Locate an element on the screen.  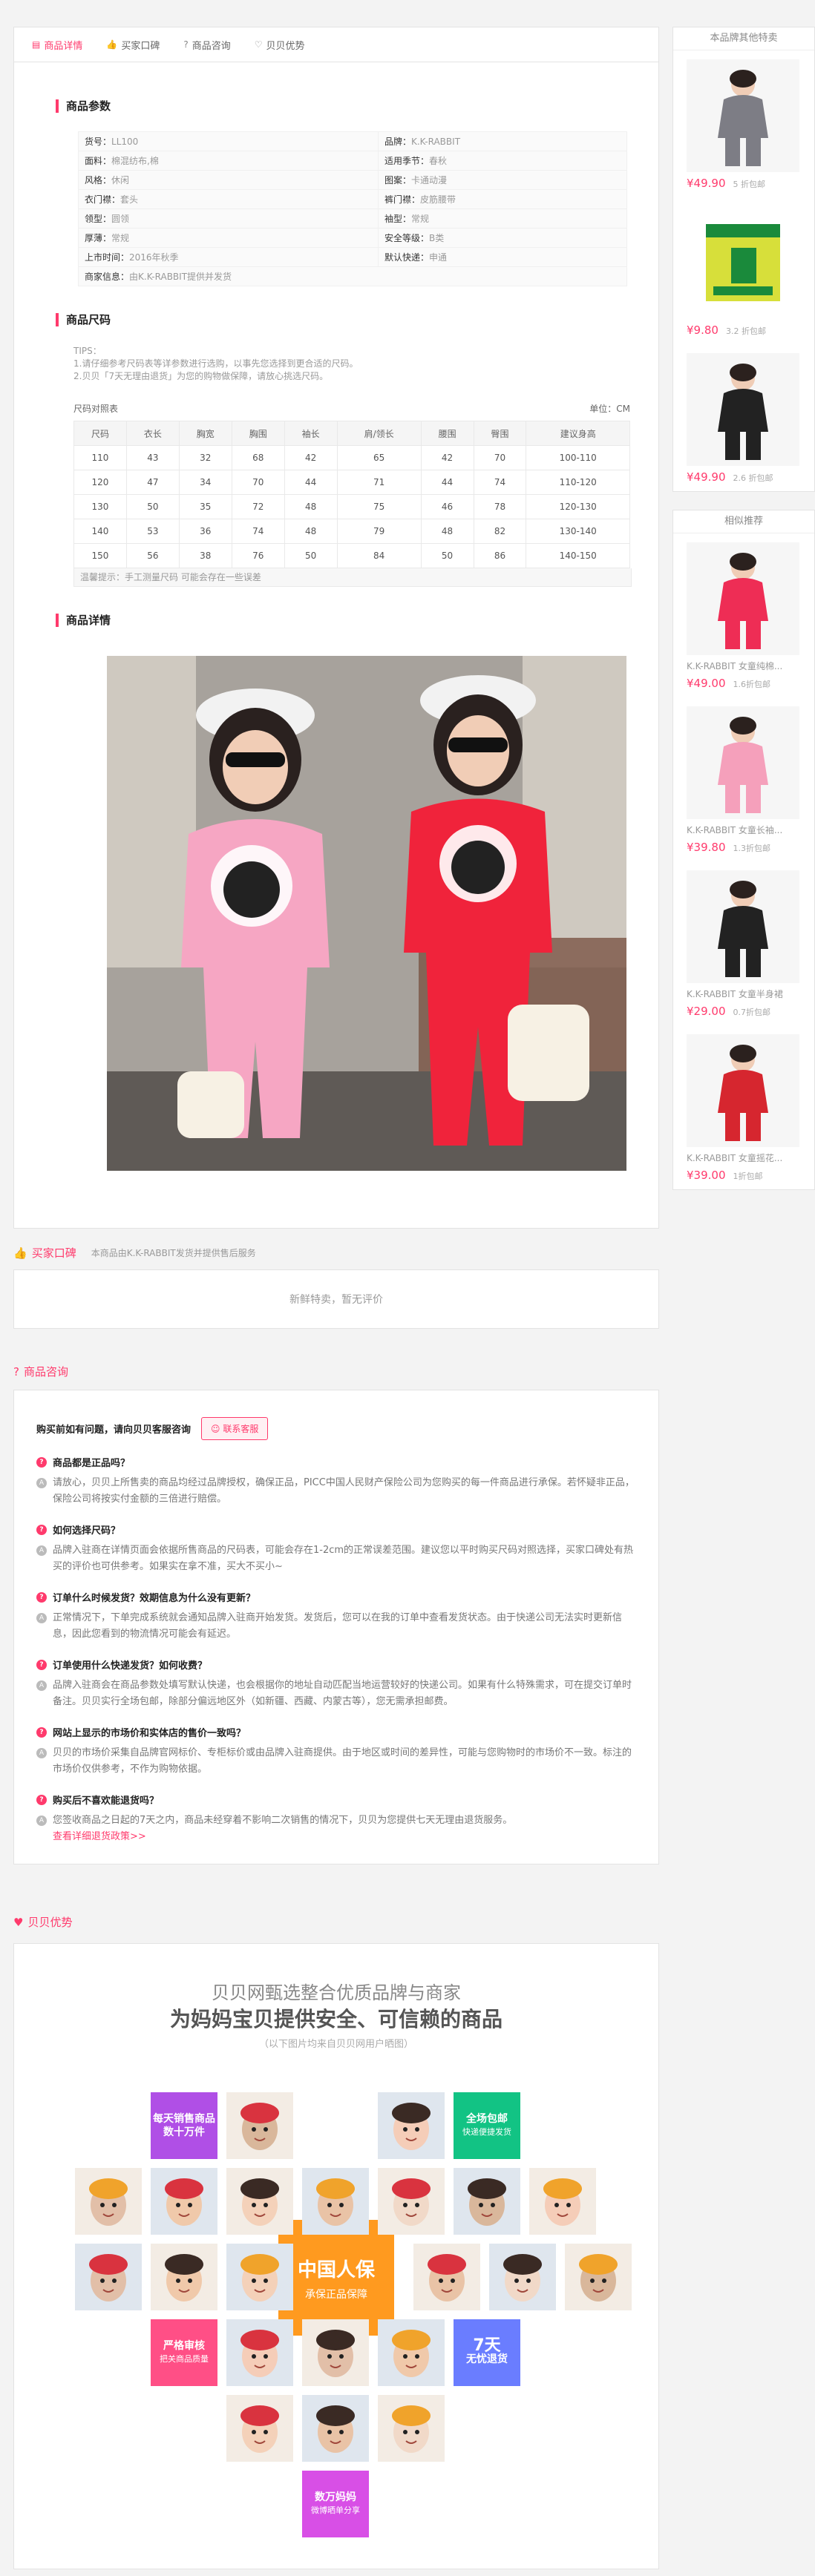
qa-question: ? 网站上显示的市场价和实体店的售价一致吗？ is located at coordinates (336, 1732).